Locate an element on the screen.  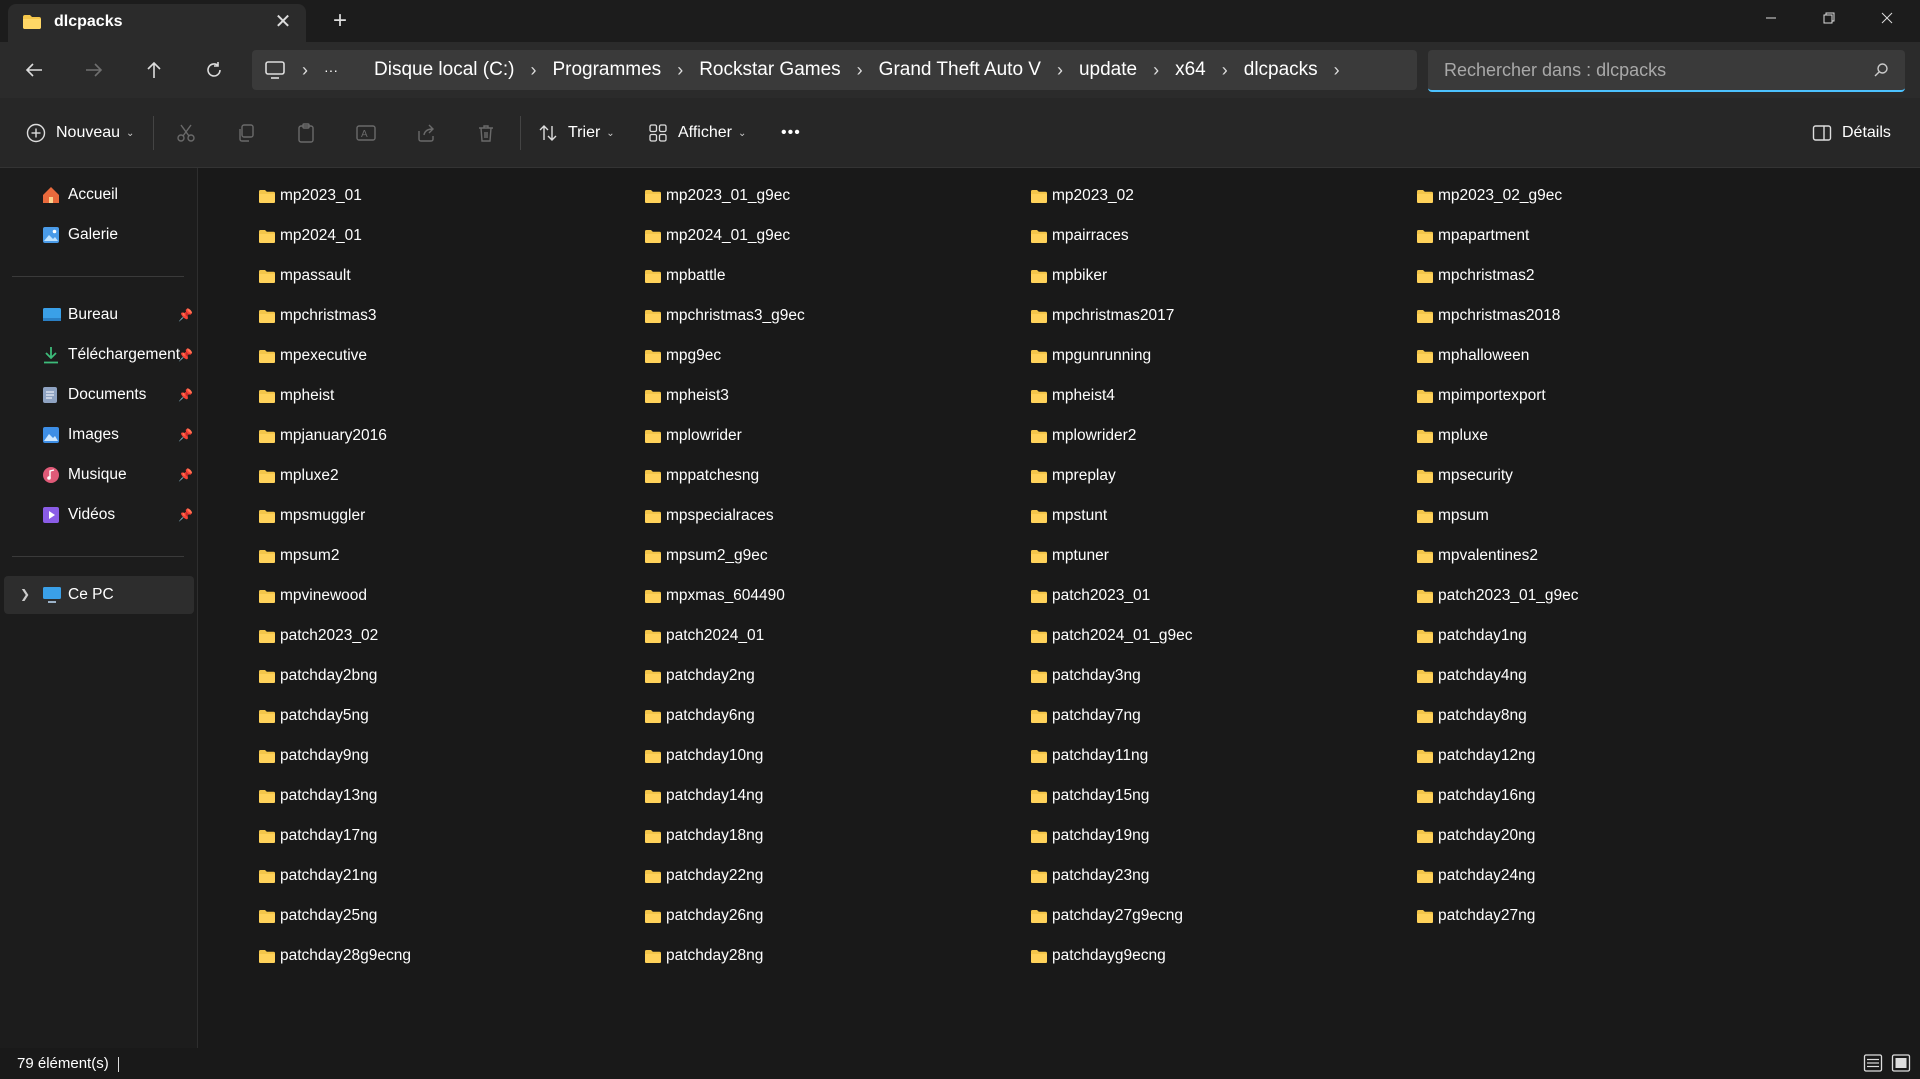
folder-item: patchday5ng is located at coordinates (313, 716).